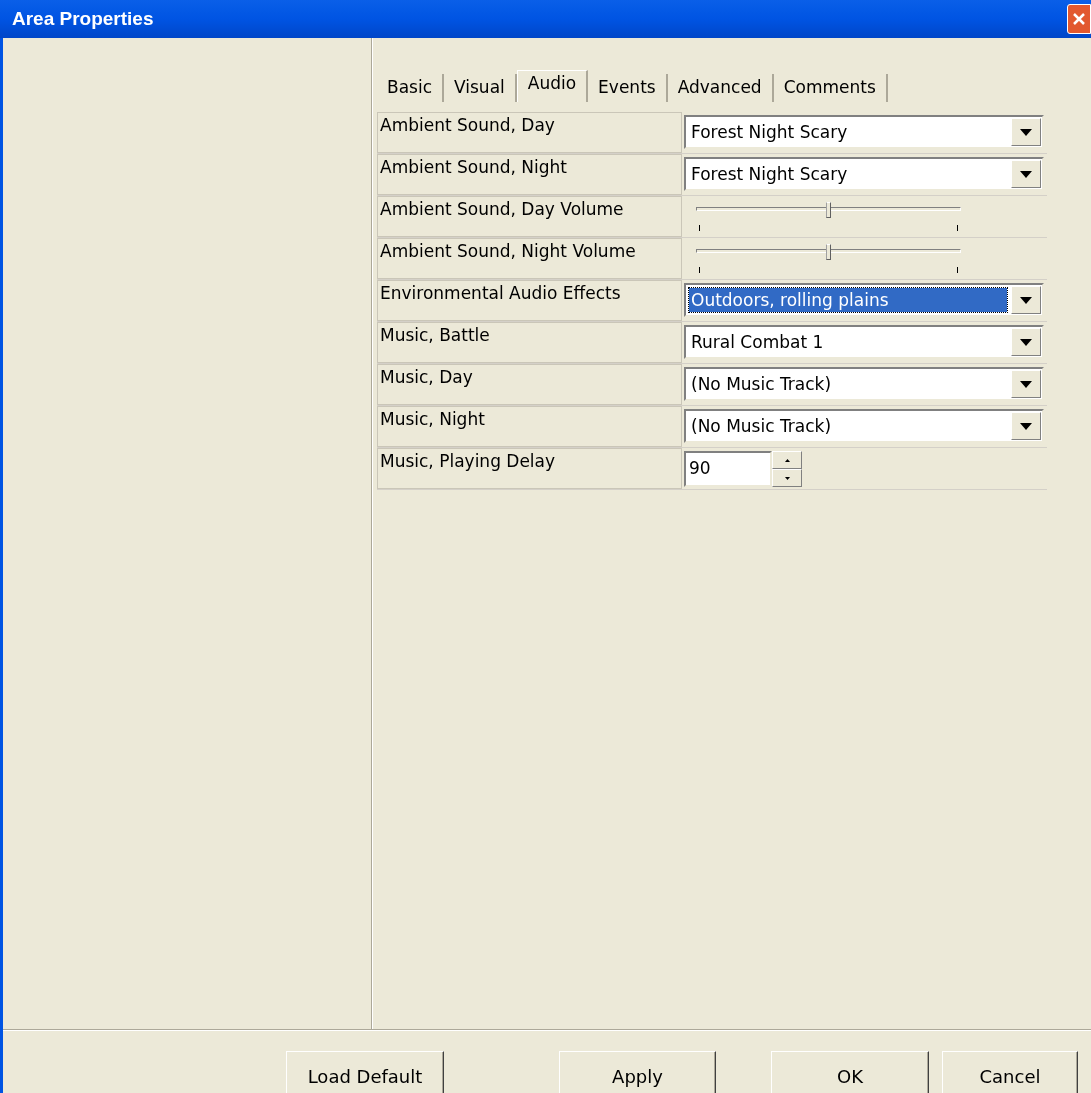 The image size is (1091, 1093). Describe the element at coordinates (529, 258) in the screenshot. I see `property-label: Ambient Sound, Night Volume` at that location.